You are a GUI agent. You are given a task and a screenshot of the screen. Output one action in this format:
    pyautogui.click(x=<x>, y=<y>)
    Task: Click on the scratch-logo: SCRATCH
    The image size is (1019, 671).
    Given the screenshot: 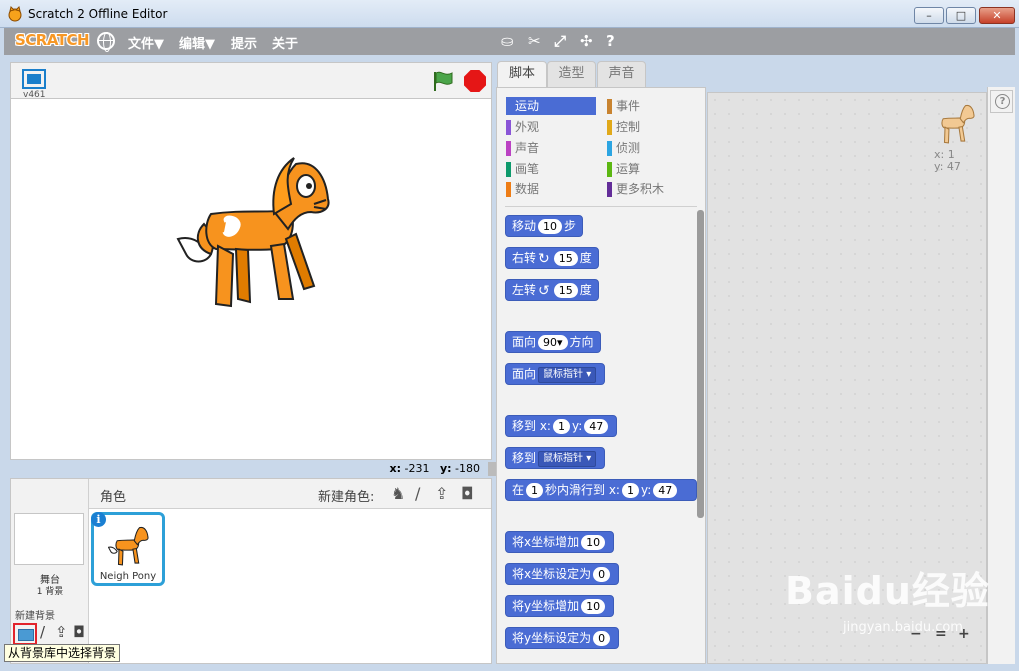 What is the action you would take?
    pyautogui.click(x=52, y=40)
    